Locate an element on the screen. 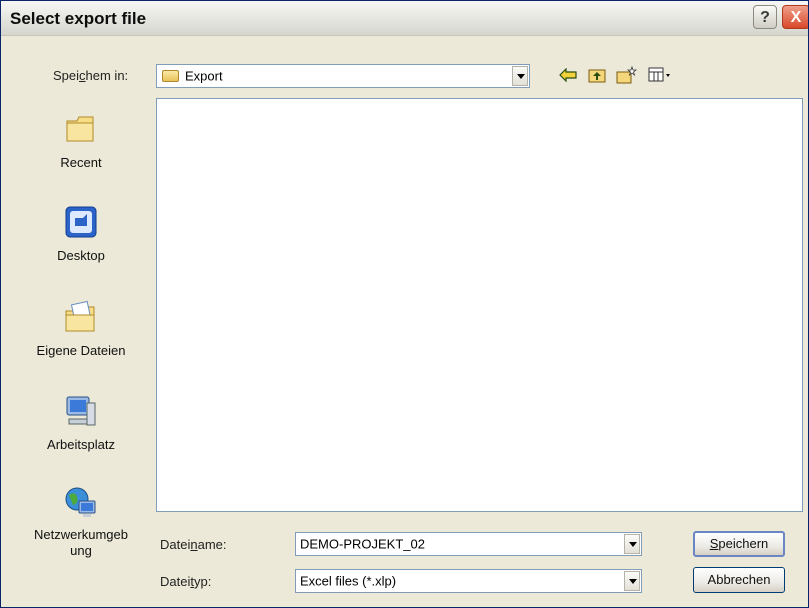  place-network: Netzwerkumgeb ung is located at coordinates (81, 522).